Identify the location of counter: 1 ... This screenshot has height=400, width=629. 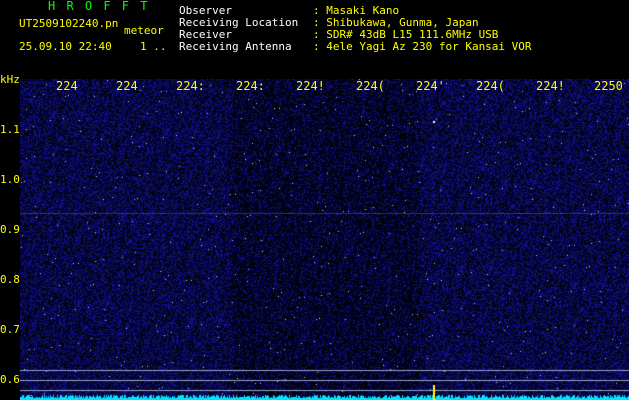
(153, 46).